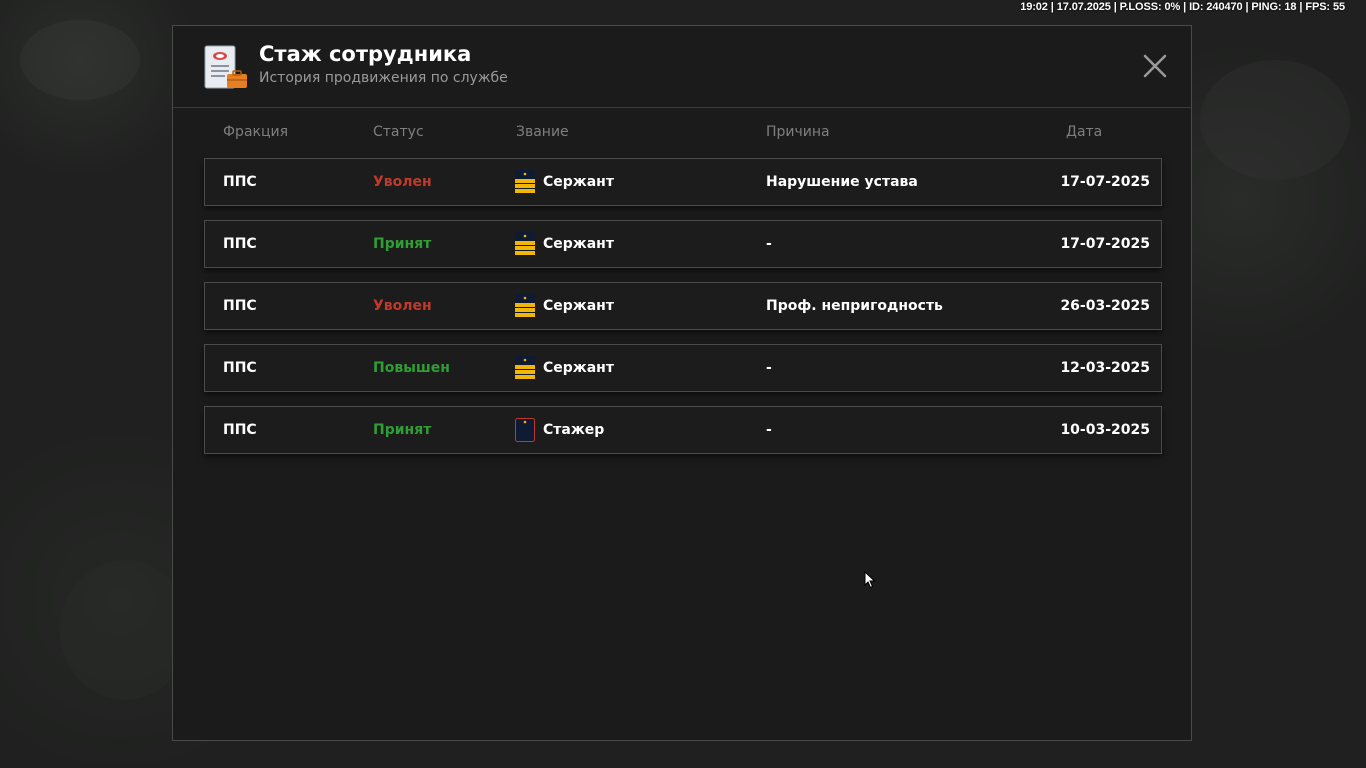 The image size is (1366, 768). I want to click on row-rank: Стажер, so click(559, 430).